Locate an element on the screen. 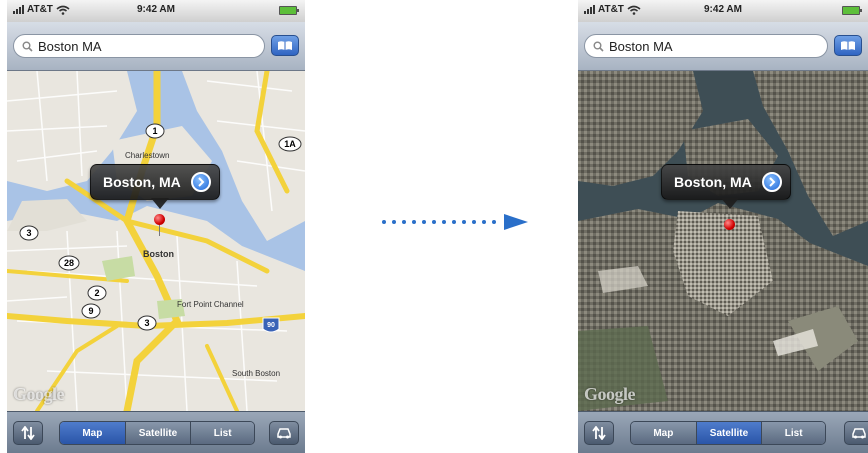 This screenshot has width=868, height=453. map-label-south-boston: South Boston is located at coordinates (256, 373).